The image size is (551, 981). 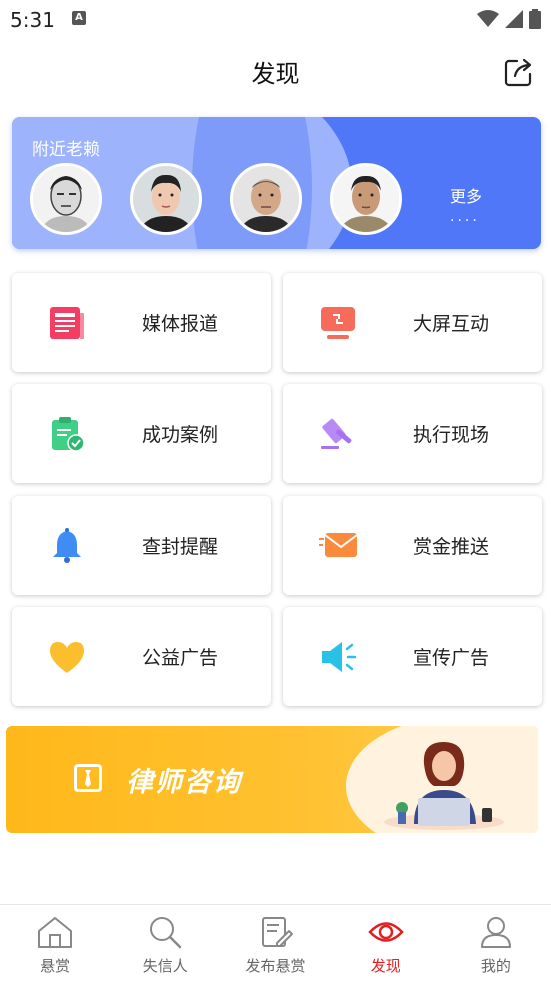 What do you see at coordinates (386, 943) in the screenshot?
I see `nav-item-discover: 发现` at bounding box center [386, 943].